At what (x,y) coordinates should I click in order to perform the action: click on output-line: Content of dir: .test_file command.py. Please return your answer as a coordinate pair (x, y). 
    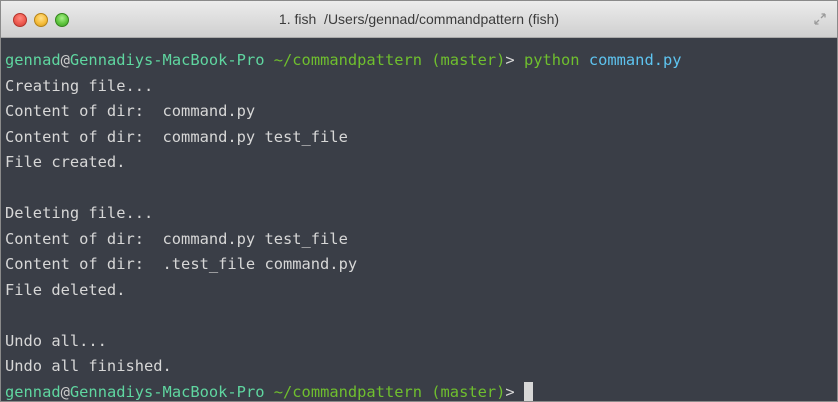
    Looking at the image, I should click on (181, 264).